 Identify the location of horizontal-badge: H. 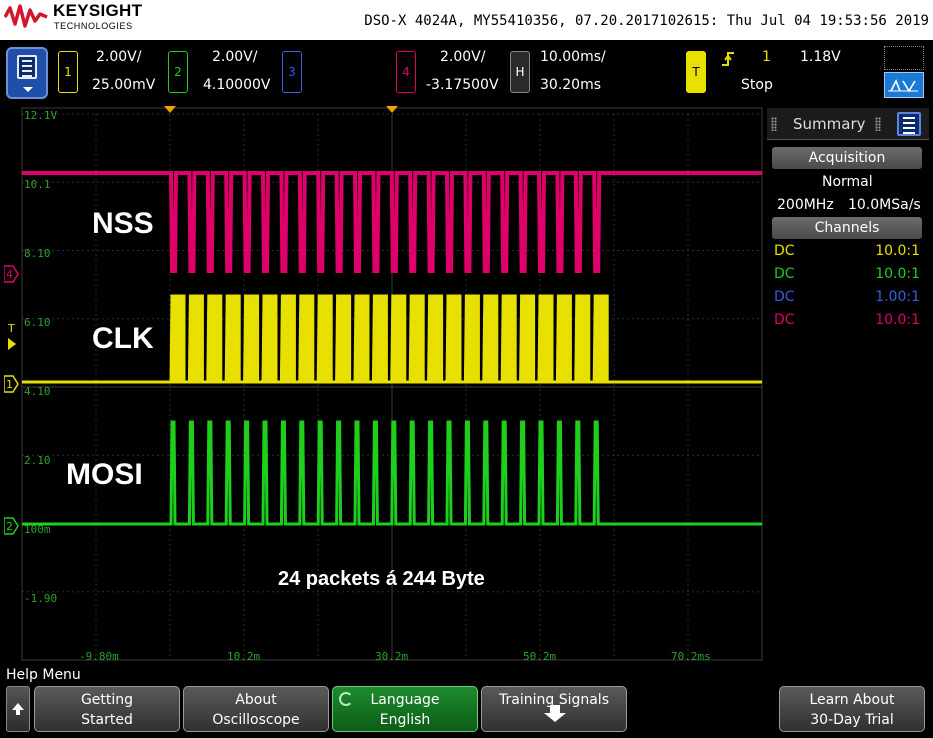
(520, 72).